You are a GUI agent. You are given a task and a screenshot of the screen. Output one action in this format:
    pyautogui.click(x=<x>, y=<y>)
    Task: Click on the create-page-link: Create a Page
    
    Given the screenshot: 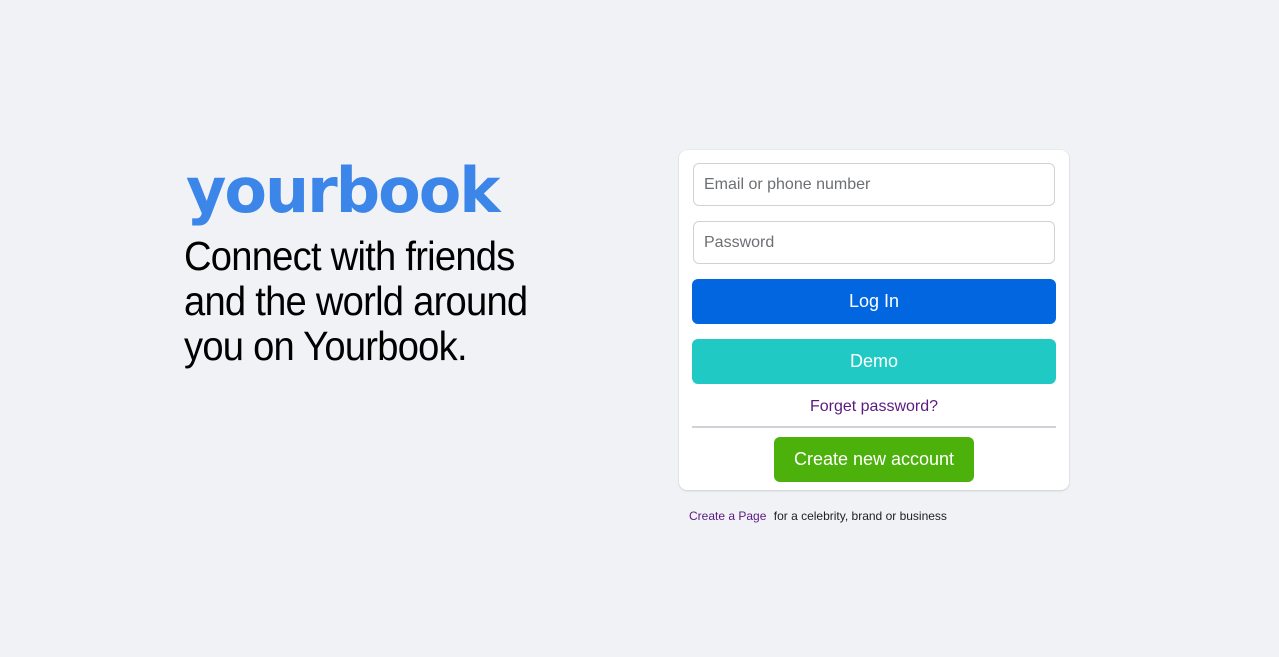 What is the action you would take?
    pyautogui.click(x=727, y=516)
    